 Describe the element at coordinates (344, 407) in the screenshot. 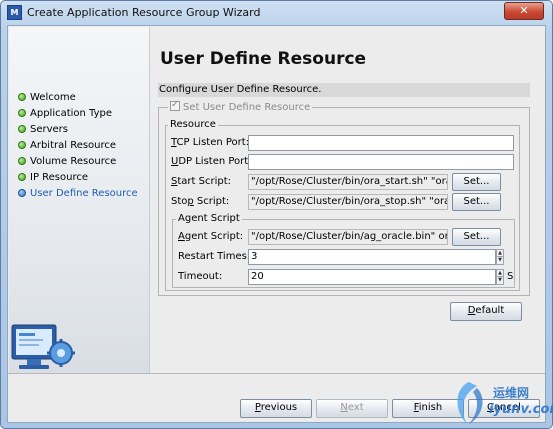

I see `mnemonic: N` at that location.